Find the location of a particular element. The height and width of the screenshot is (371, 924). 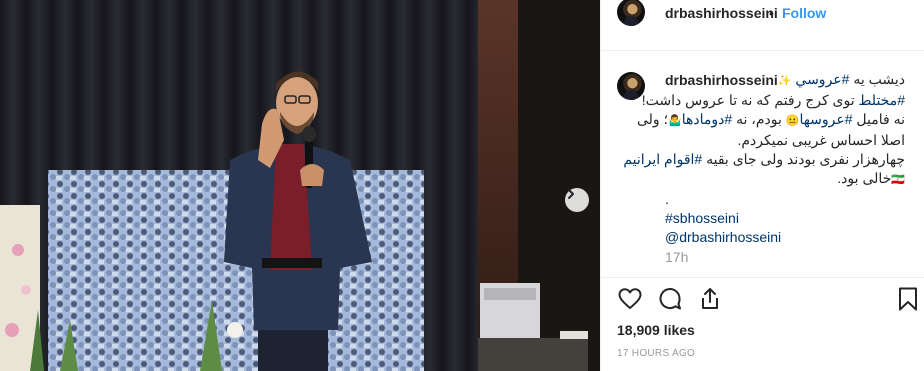

actions-divider is located at coordinates (762, 277).